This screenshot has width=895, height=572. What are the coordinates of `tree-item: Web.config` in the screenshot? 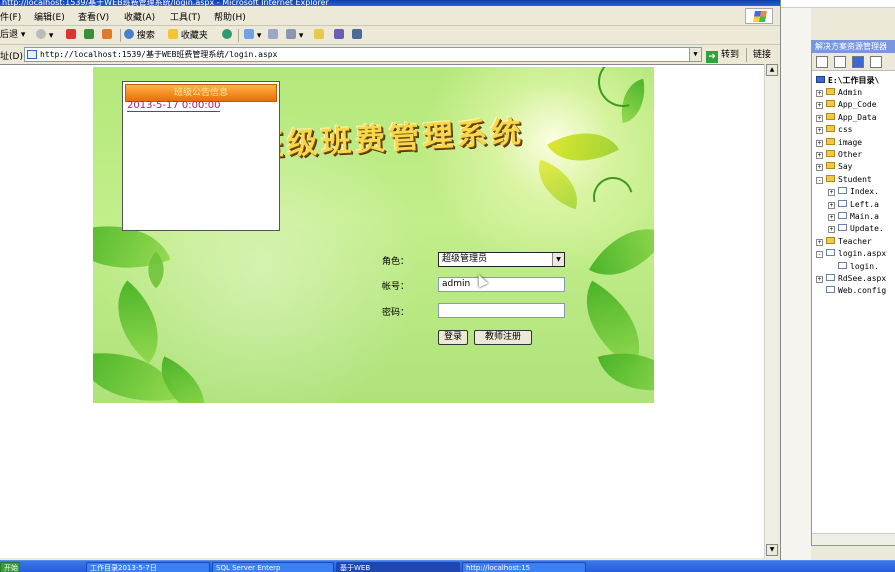 It's located at (851, 291).